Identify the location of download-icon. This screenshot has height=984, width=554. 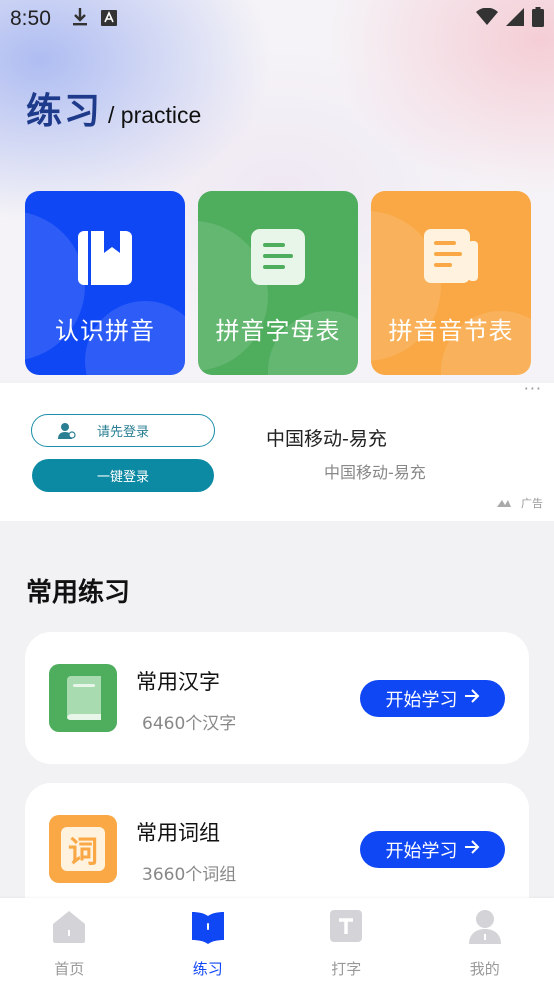
(80, 19).